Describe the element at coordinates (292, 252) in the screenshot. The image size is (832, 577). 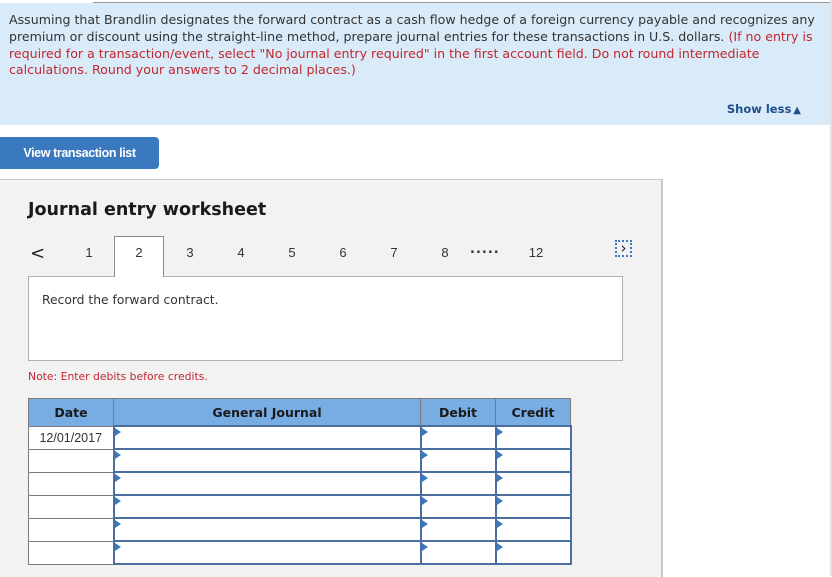
I see `page-5: 5` at that location.